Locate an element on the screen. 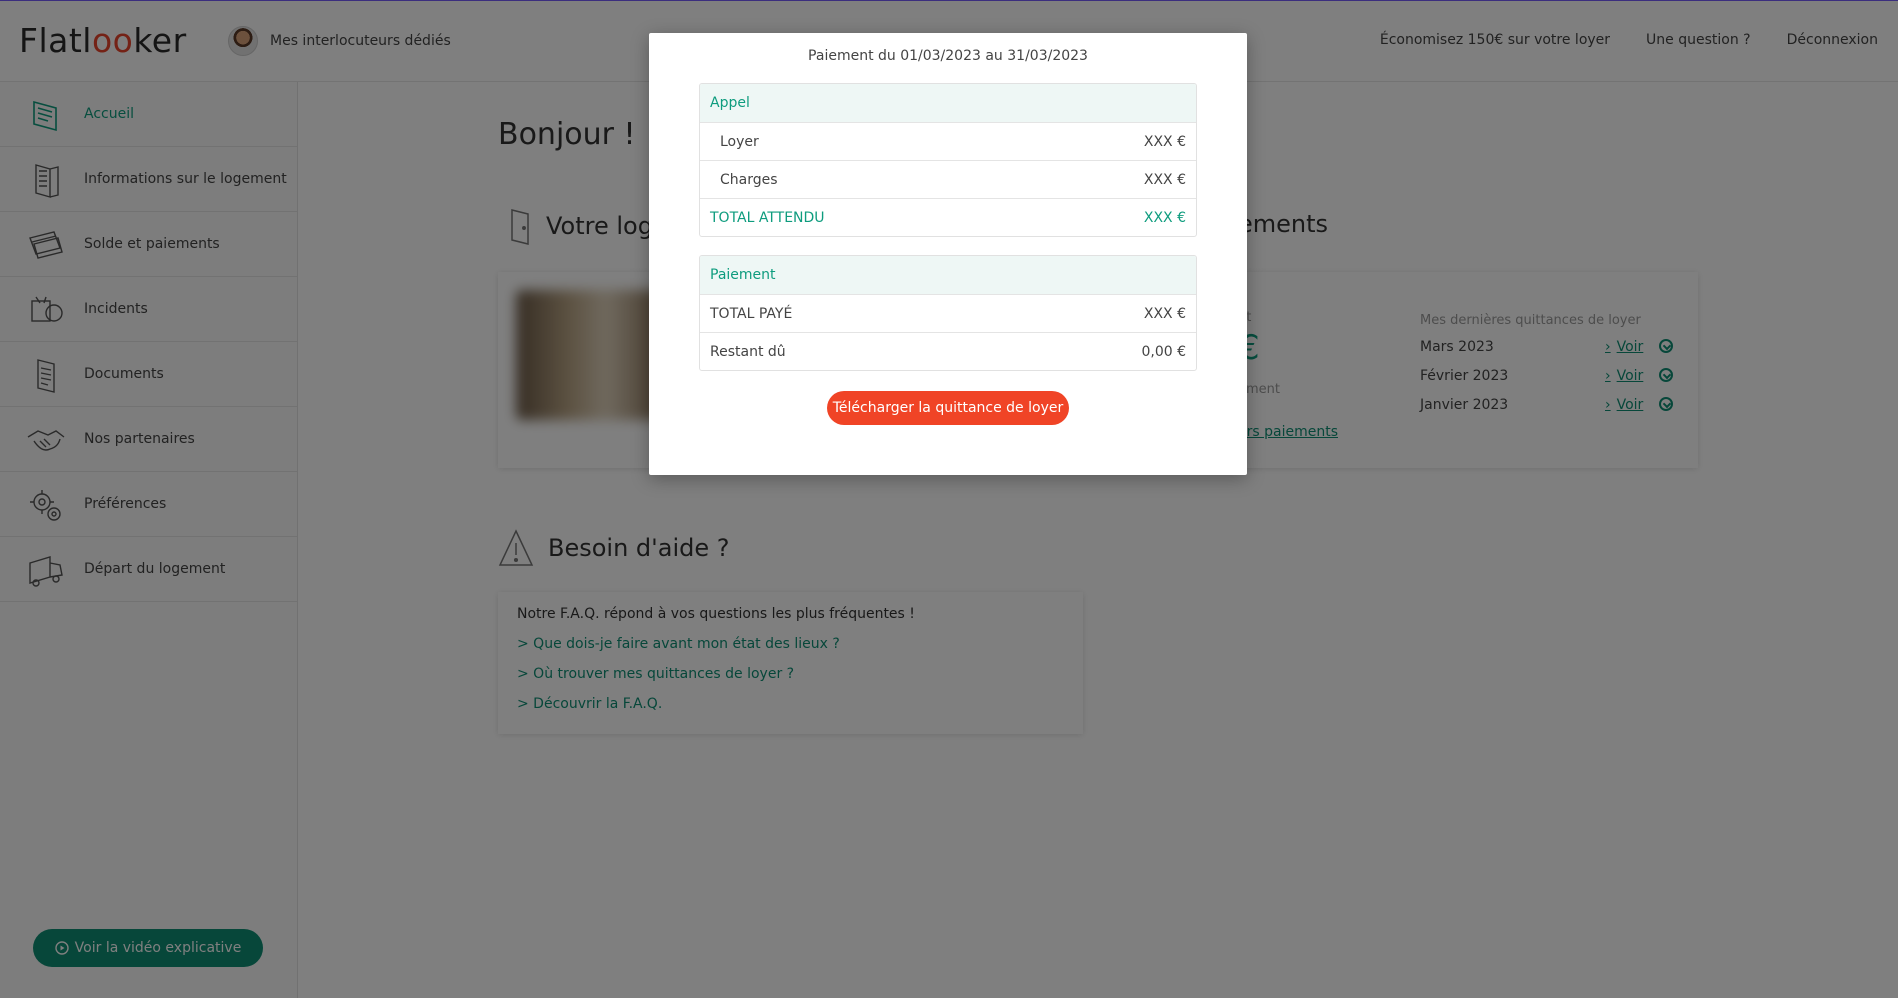 This screenshot has height=998, width=1898. paiement-header: Paiement is located at coordinates (948, 275).